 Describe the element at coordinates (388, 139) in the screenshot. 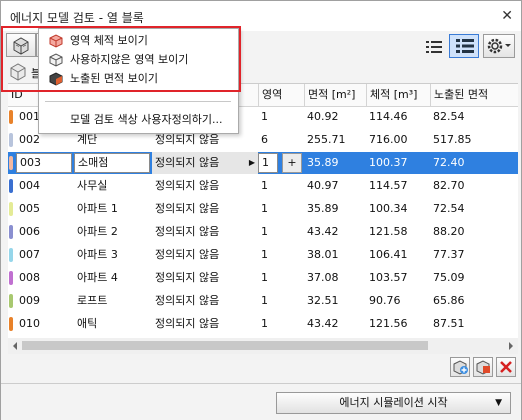

I see `volume-value: 716.00` at that location.